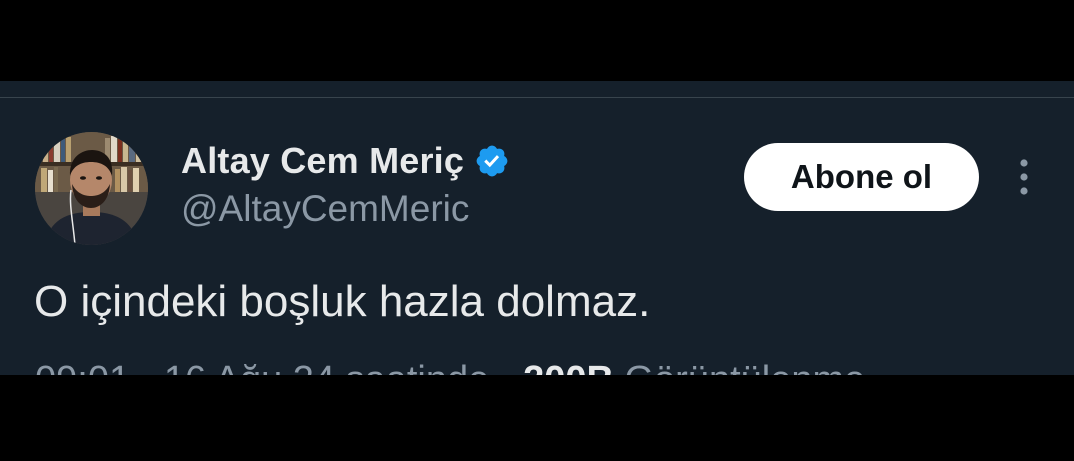 The image size is (1074, 461). I want to click on more-options-button, so click(1024, 177).